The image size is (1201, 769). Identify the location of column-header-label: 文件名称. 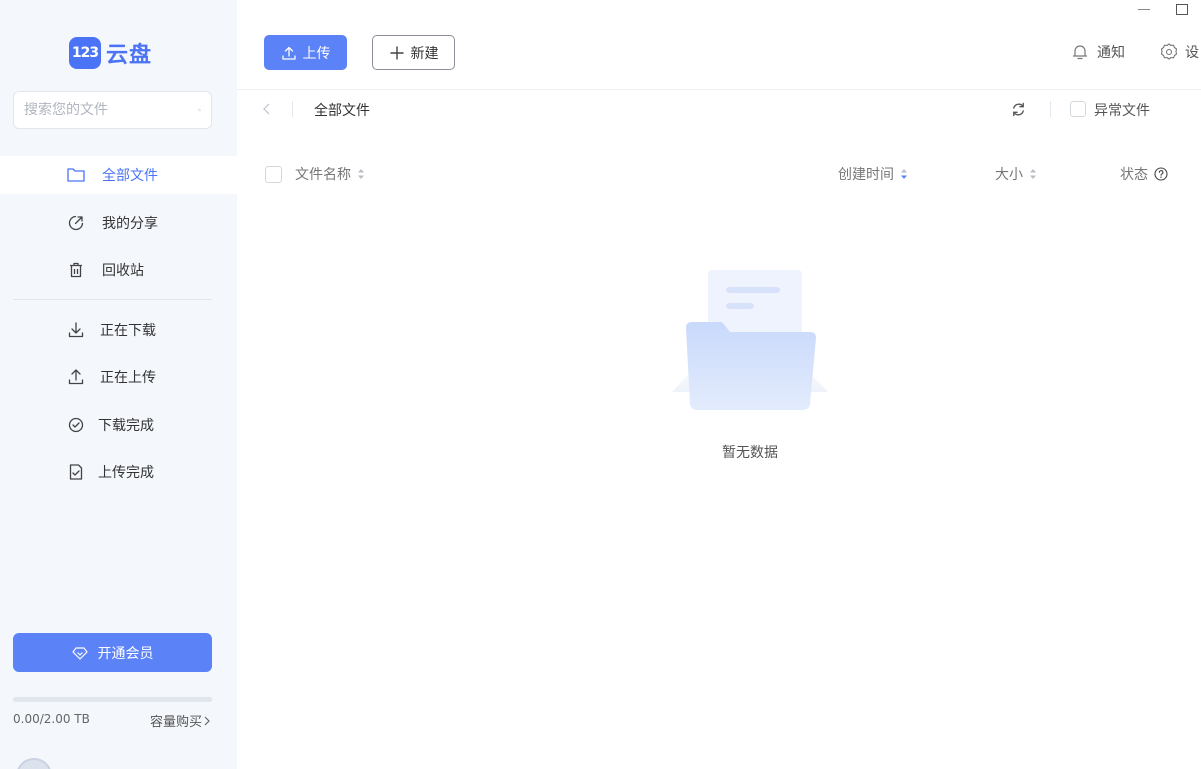
(323, 175).